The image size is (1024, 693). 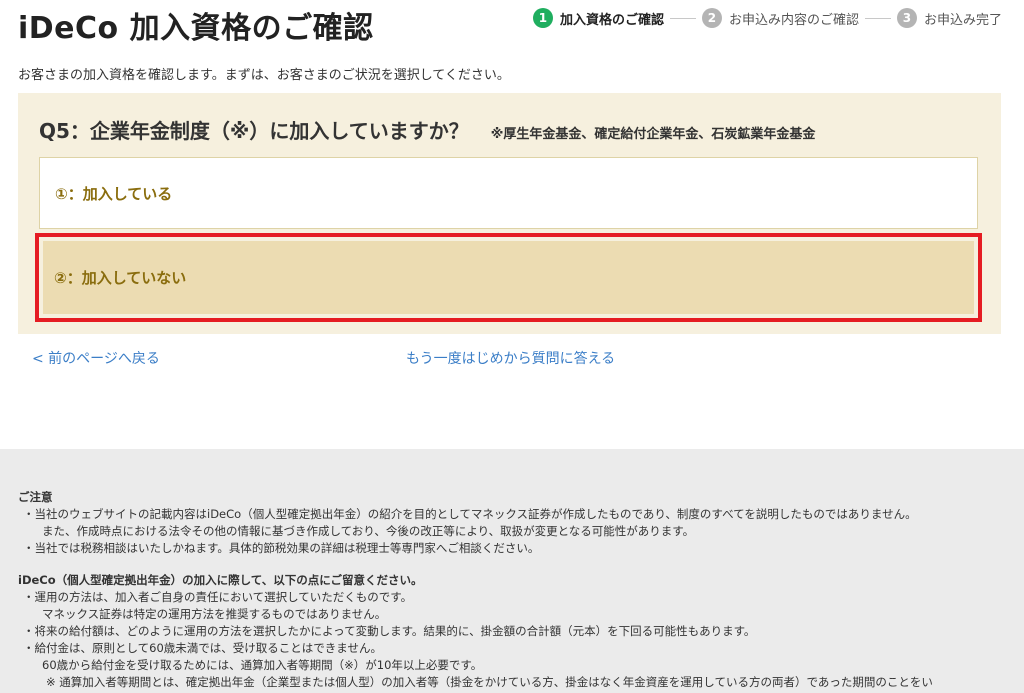 What do you see at coordinates (262, 665) in the screenshot?
I see `ideco-note-item: 60歳から給付金を受け取るためには、通算加入者等期間（※）が10年以上必要です。` at bounding box center [262, 665].